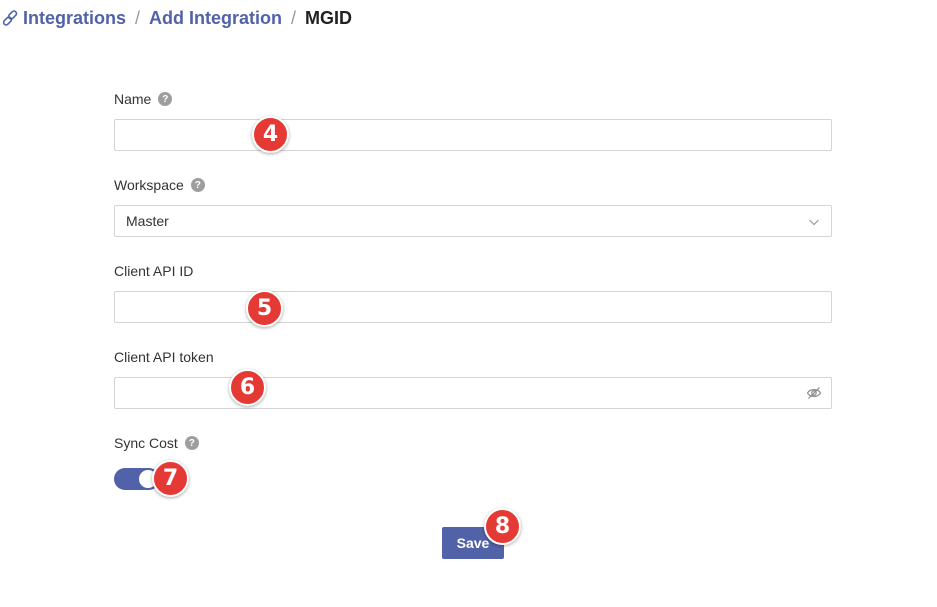 The width and height of the screenshot is (937, 607). What do you see at coordinates (10, 18) in the screenshot?
I see `link-icon` at bounding box center [10, 18].